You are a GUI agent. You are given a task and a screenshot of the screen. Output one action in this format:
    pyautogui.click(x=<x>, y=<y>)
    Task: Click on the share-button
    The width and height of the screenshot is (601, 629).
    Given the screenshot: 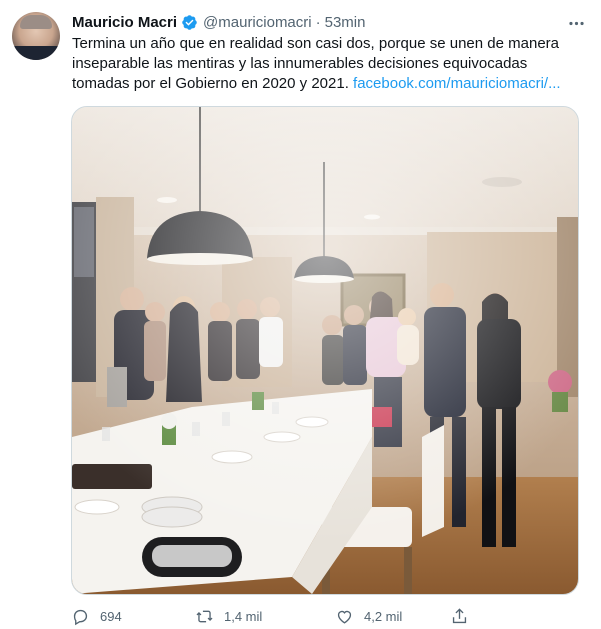 What is the action you would take?
    pyautogui.click(x=459, y=616)
    